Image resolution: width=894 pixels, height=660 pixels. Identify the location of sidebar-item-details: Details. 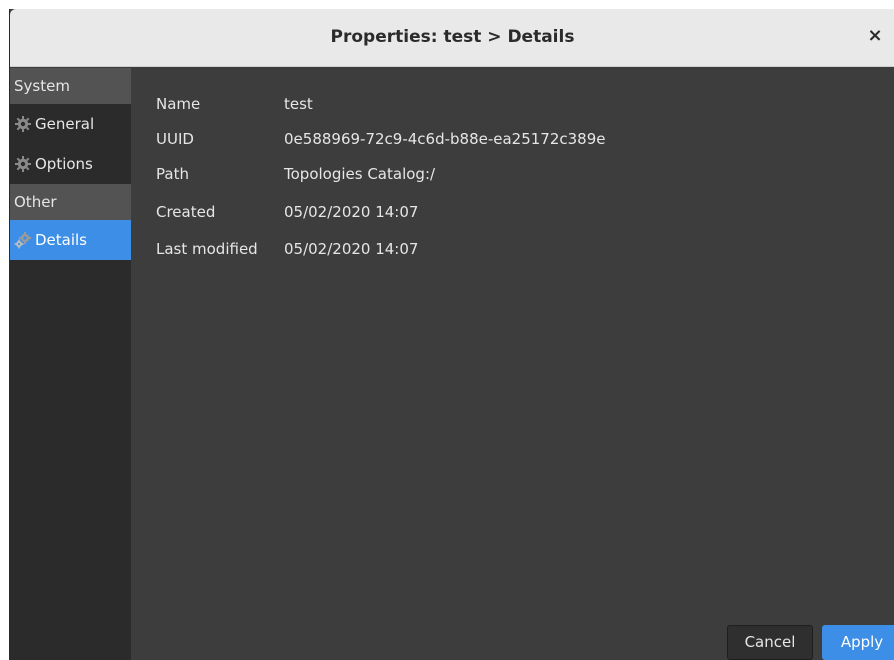
(70, 240).